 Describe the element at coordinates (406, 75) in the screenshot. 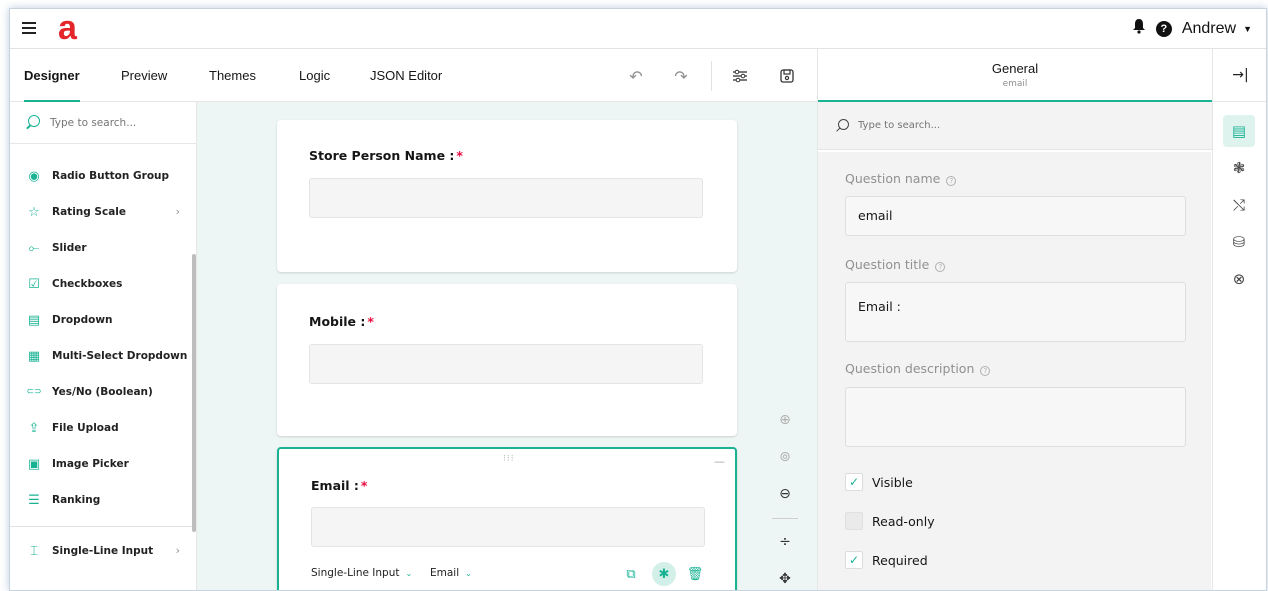

I see `tab-json-editor: JSON Editor` at that location.